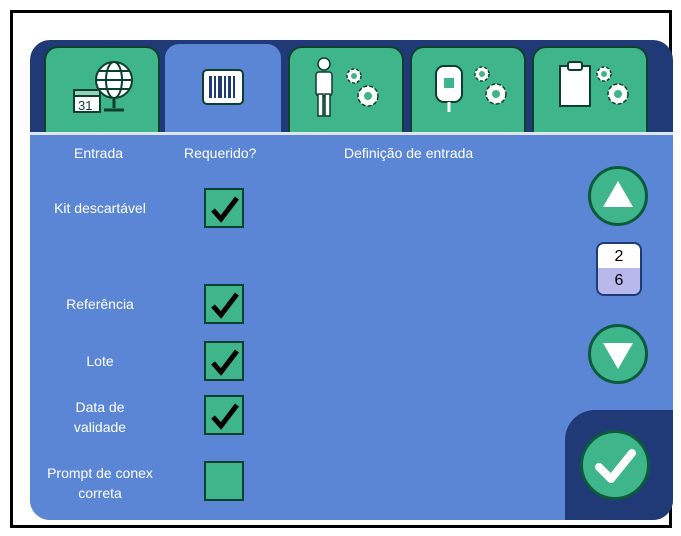 This screenshot has height=536, width=681. I want to click on triangle-down-icon, so click(618, 356).